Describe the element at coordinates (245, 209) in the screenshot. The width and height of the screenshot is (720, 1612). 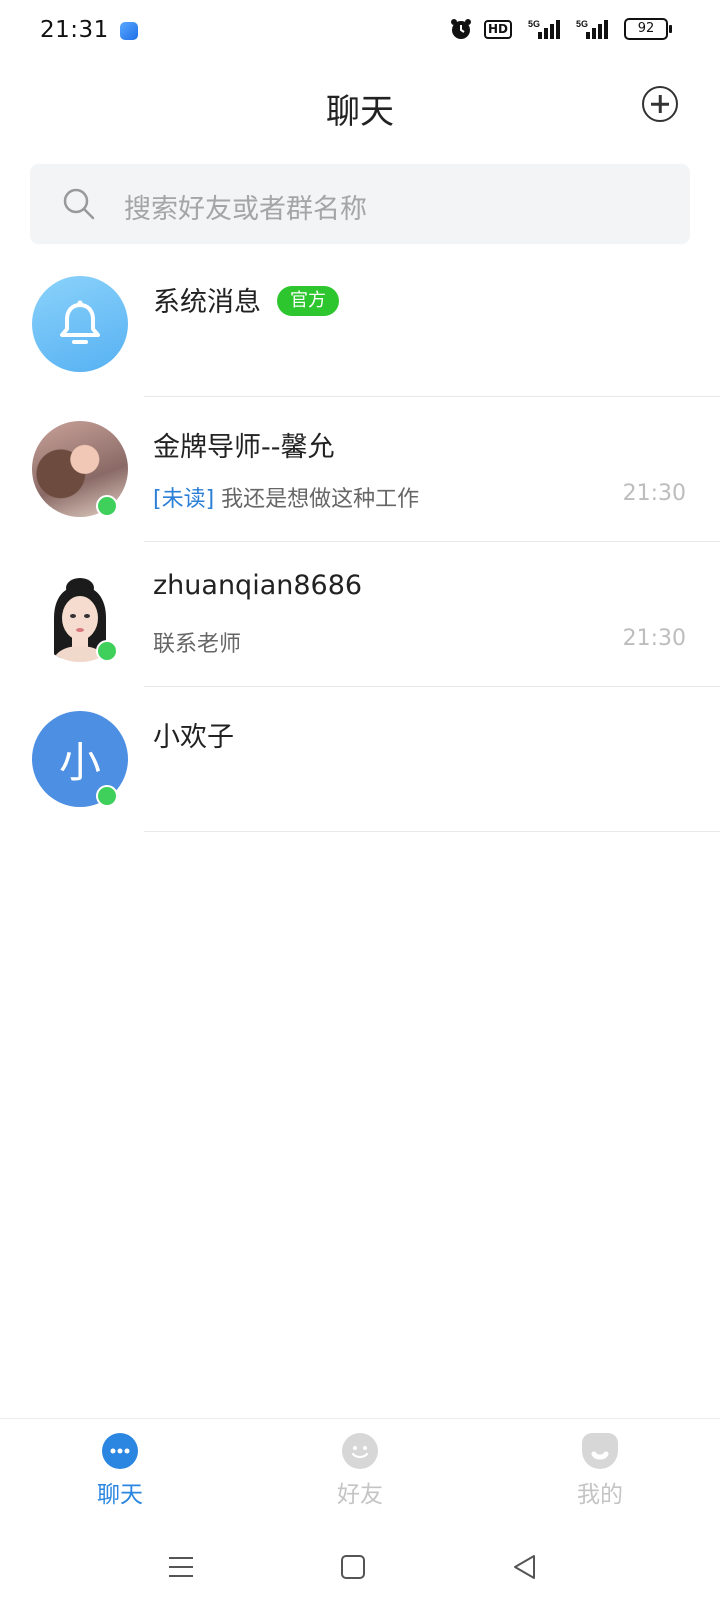
I see `search-placeholder: 搜索好友或者群名称` at that location.